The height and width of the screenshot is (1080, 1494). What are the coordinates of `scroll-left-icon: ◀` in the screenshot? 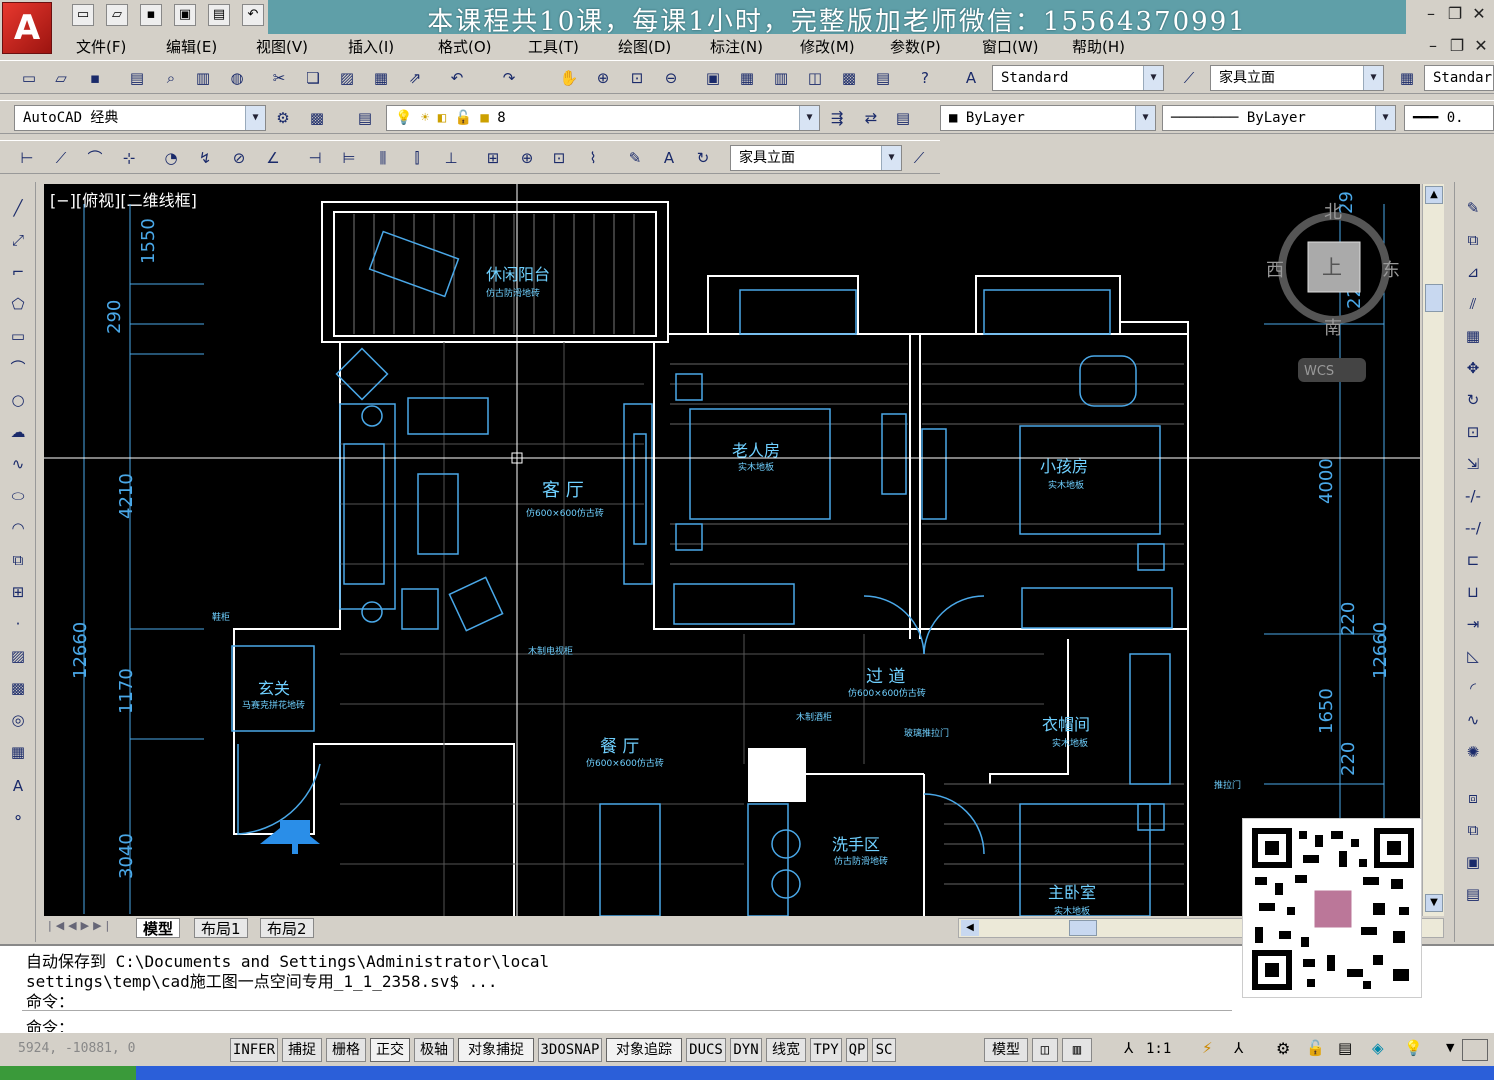 It's located at (970, 928).